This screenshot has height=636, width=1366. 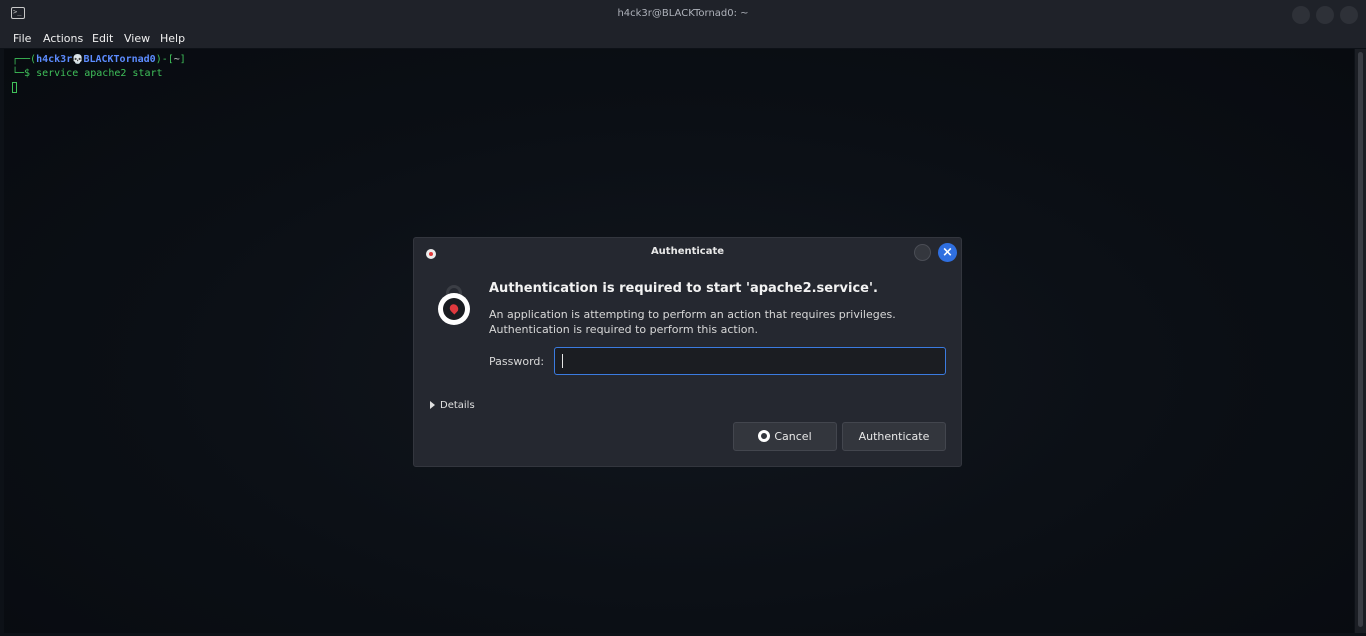 I want to click on text-caret, so click(x=562, y=361).